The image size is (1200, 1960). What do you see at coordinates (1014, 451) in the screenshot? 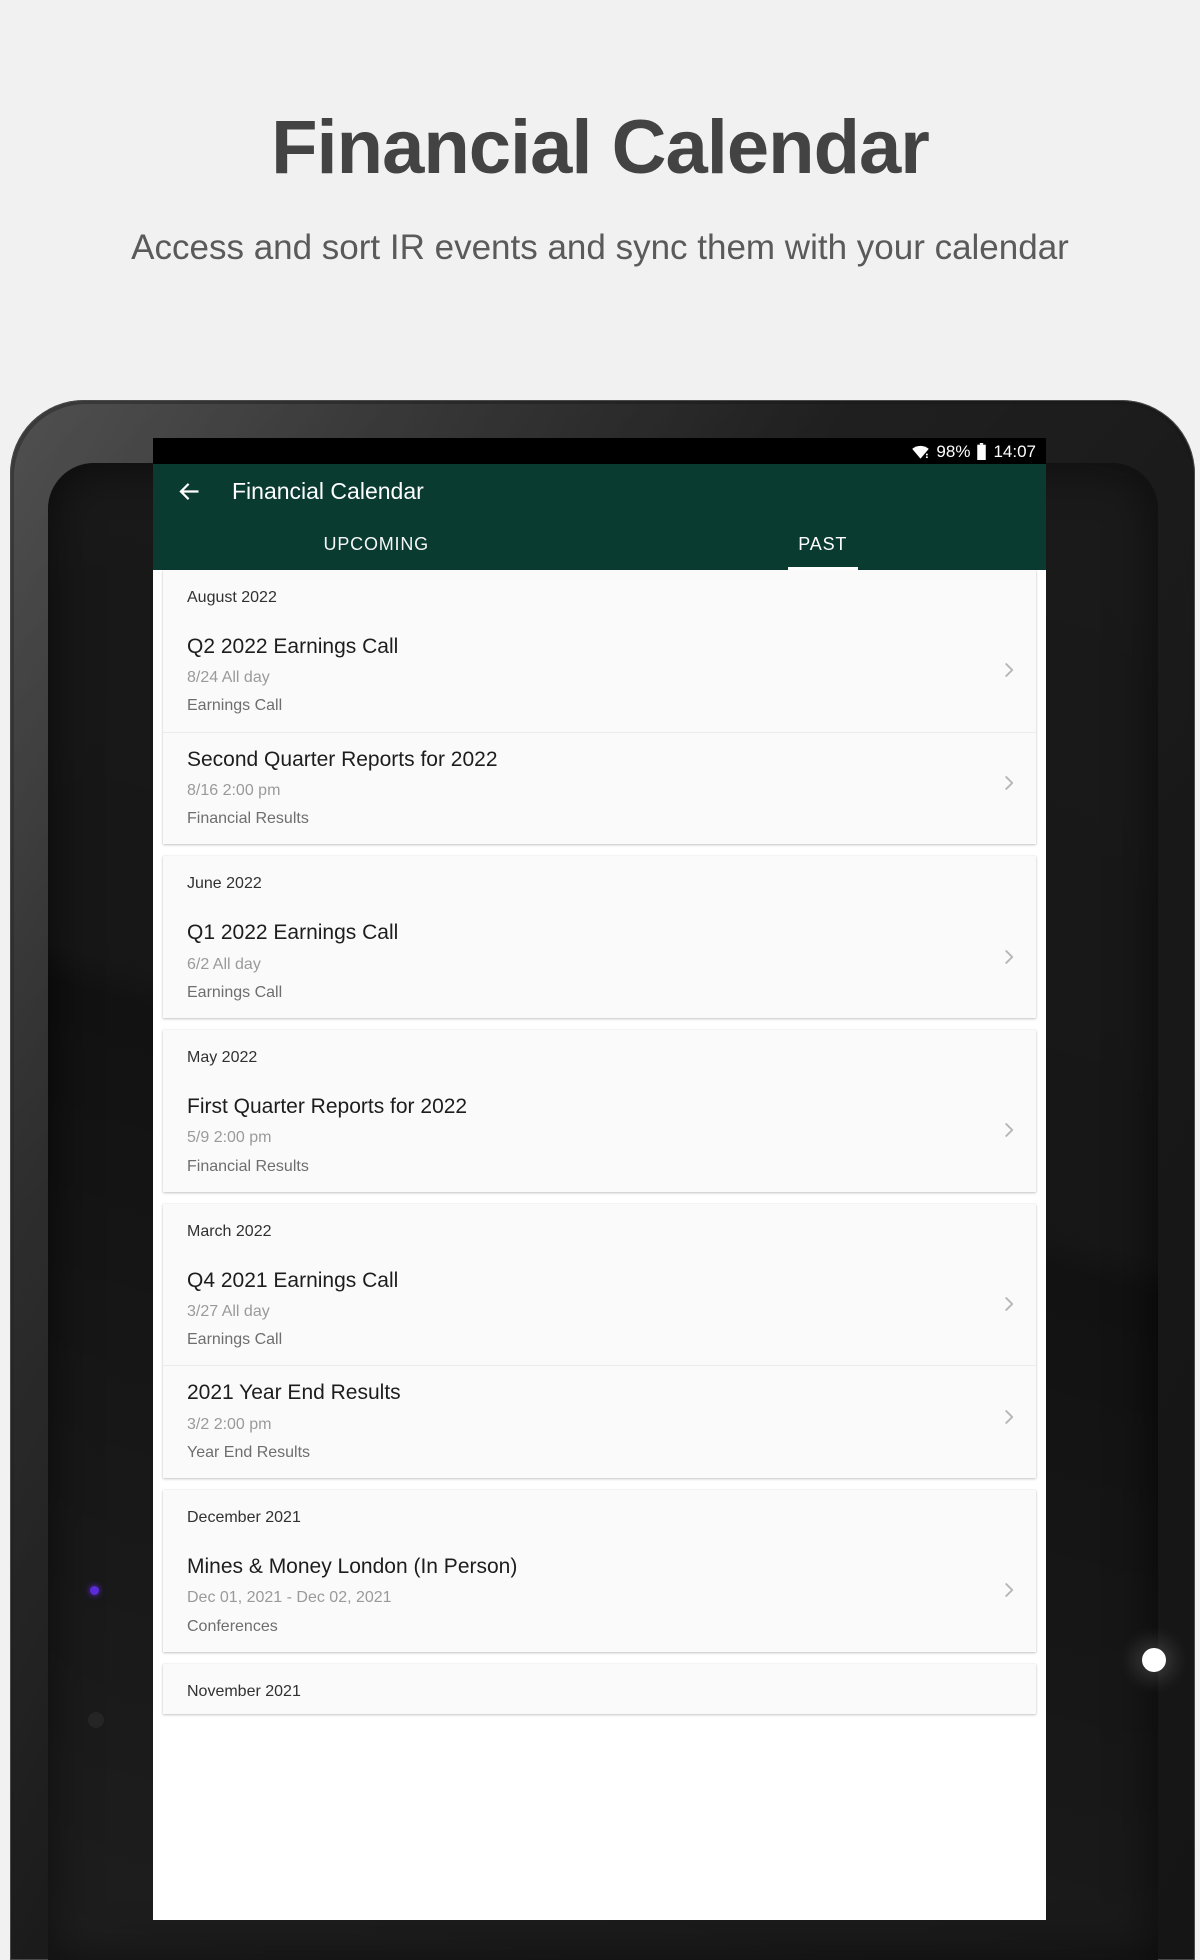
I see `status-bar-clock: 14:07` at bounding box center [1014, 451].